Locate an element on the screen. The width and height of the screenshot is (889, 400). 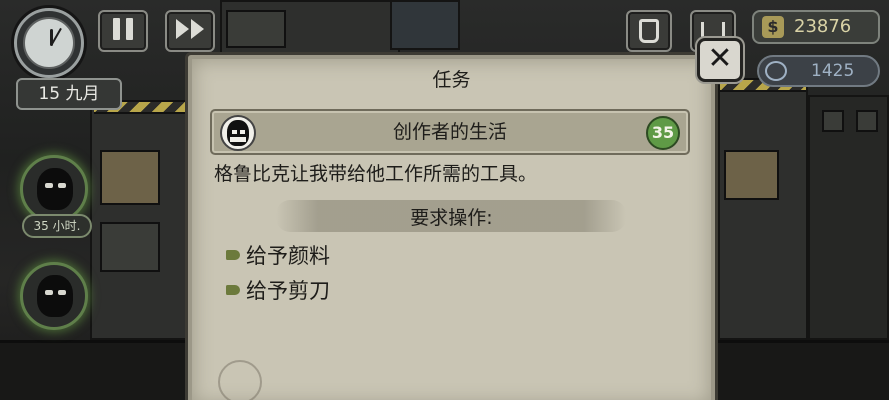
requirement-item: 给予颜料 is located at coordinates (278, 255).